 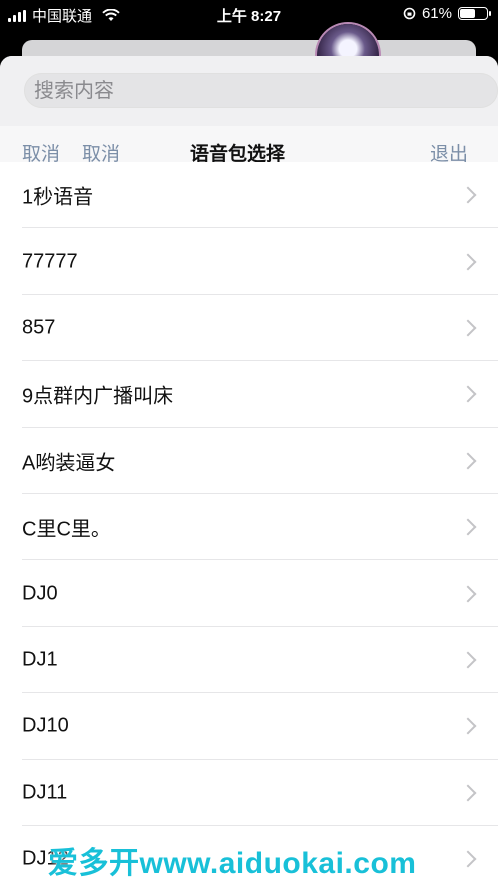 I want to click on battery-percent: 61%, so click(x=436, y=13).